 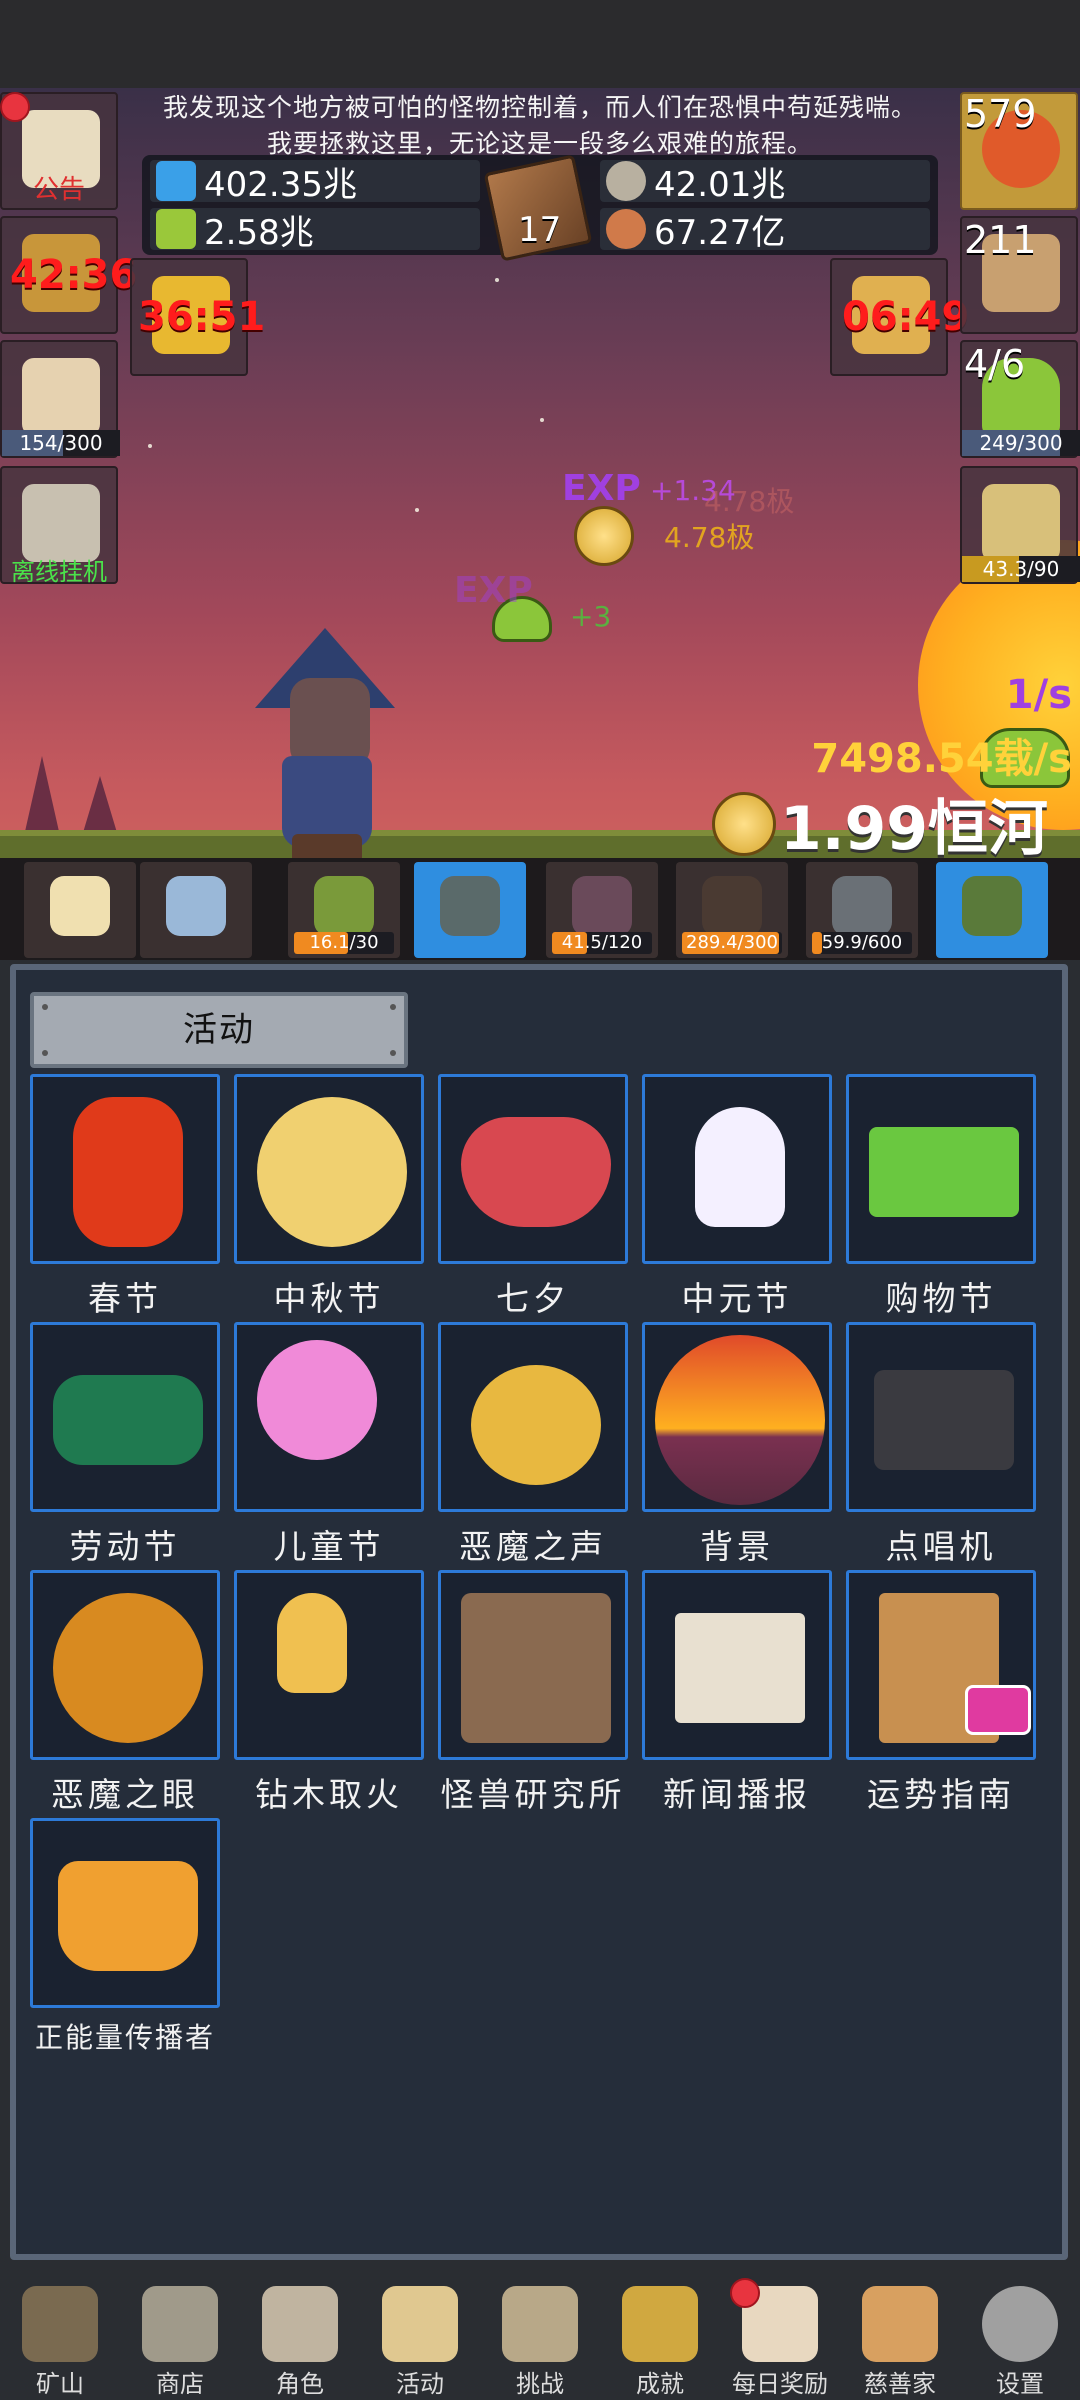 I want to click on cassette-icon, so click(x=944, y=1420).